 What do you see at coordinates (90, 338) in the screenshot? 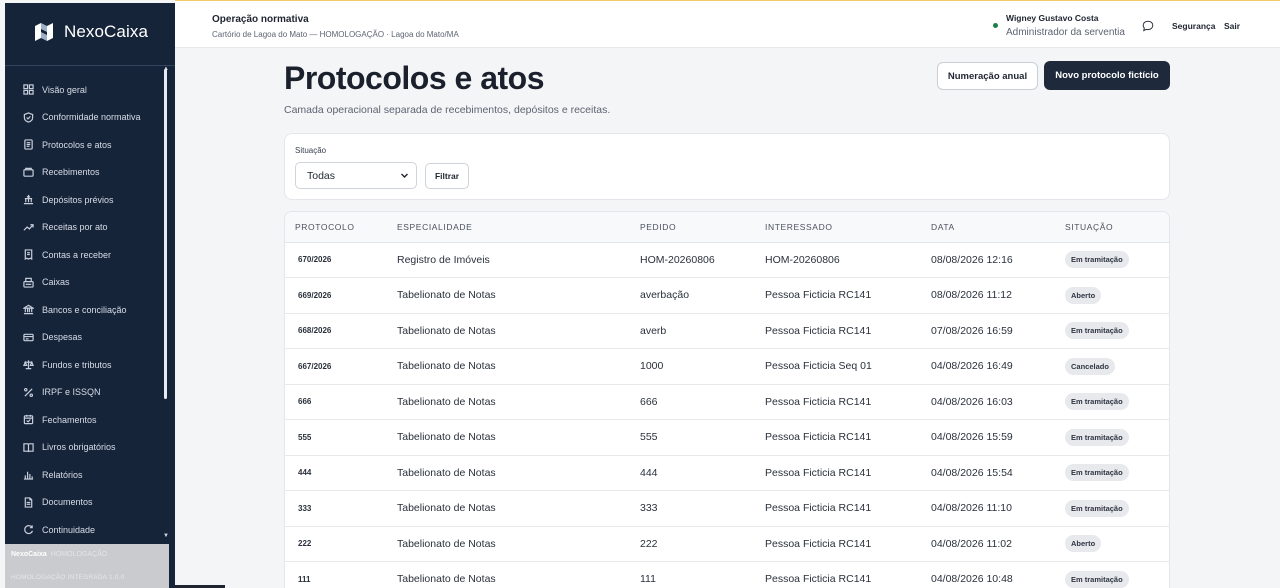
I see `sidebar-item-card: Despesas` at bounding box center [90, 338].